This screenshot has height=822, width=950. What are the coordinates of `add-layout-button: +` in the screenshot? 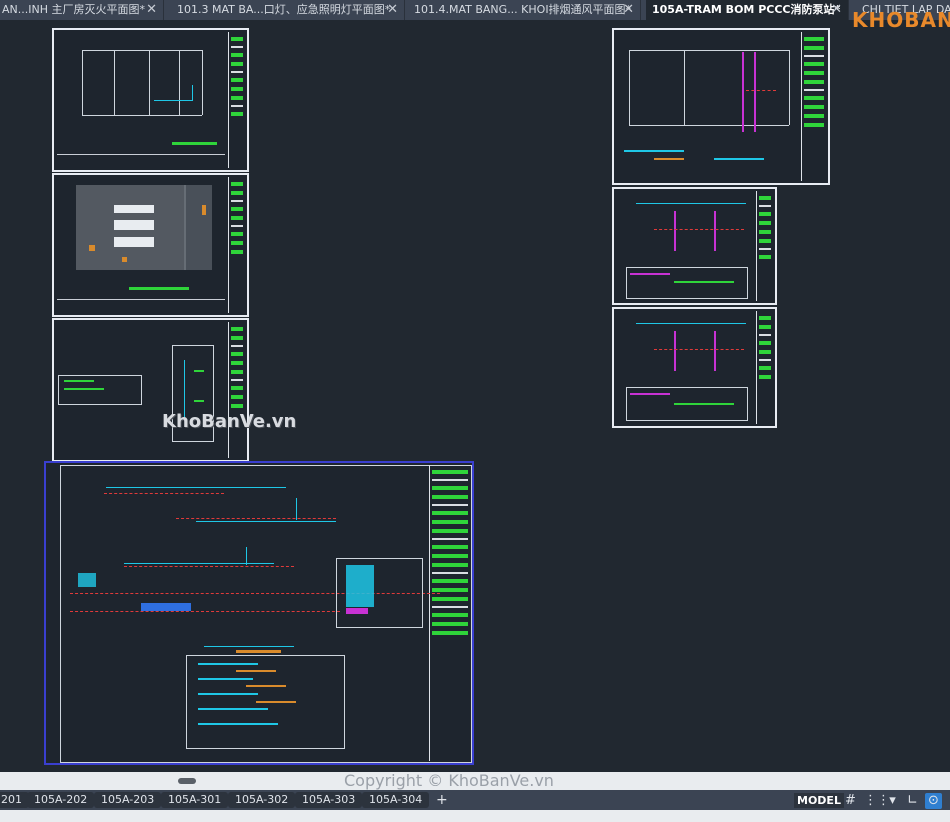 It's located at (442, 800).